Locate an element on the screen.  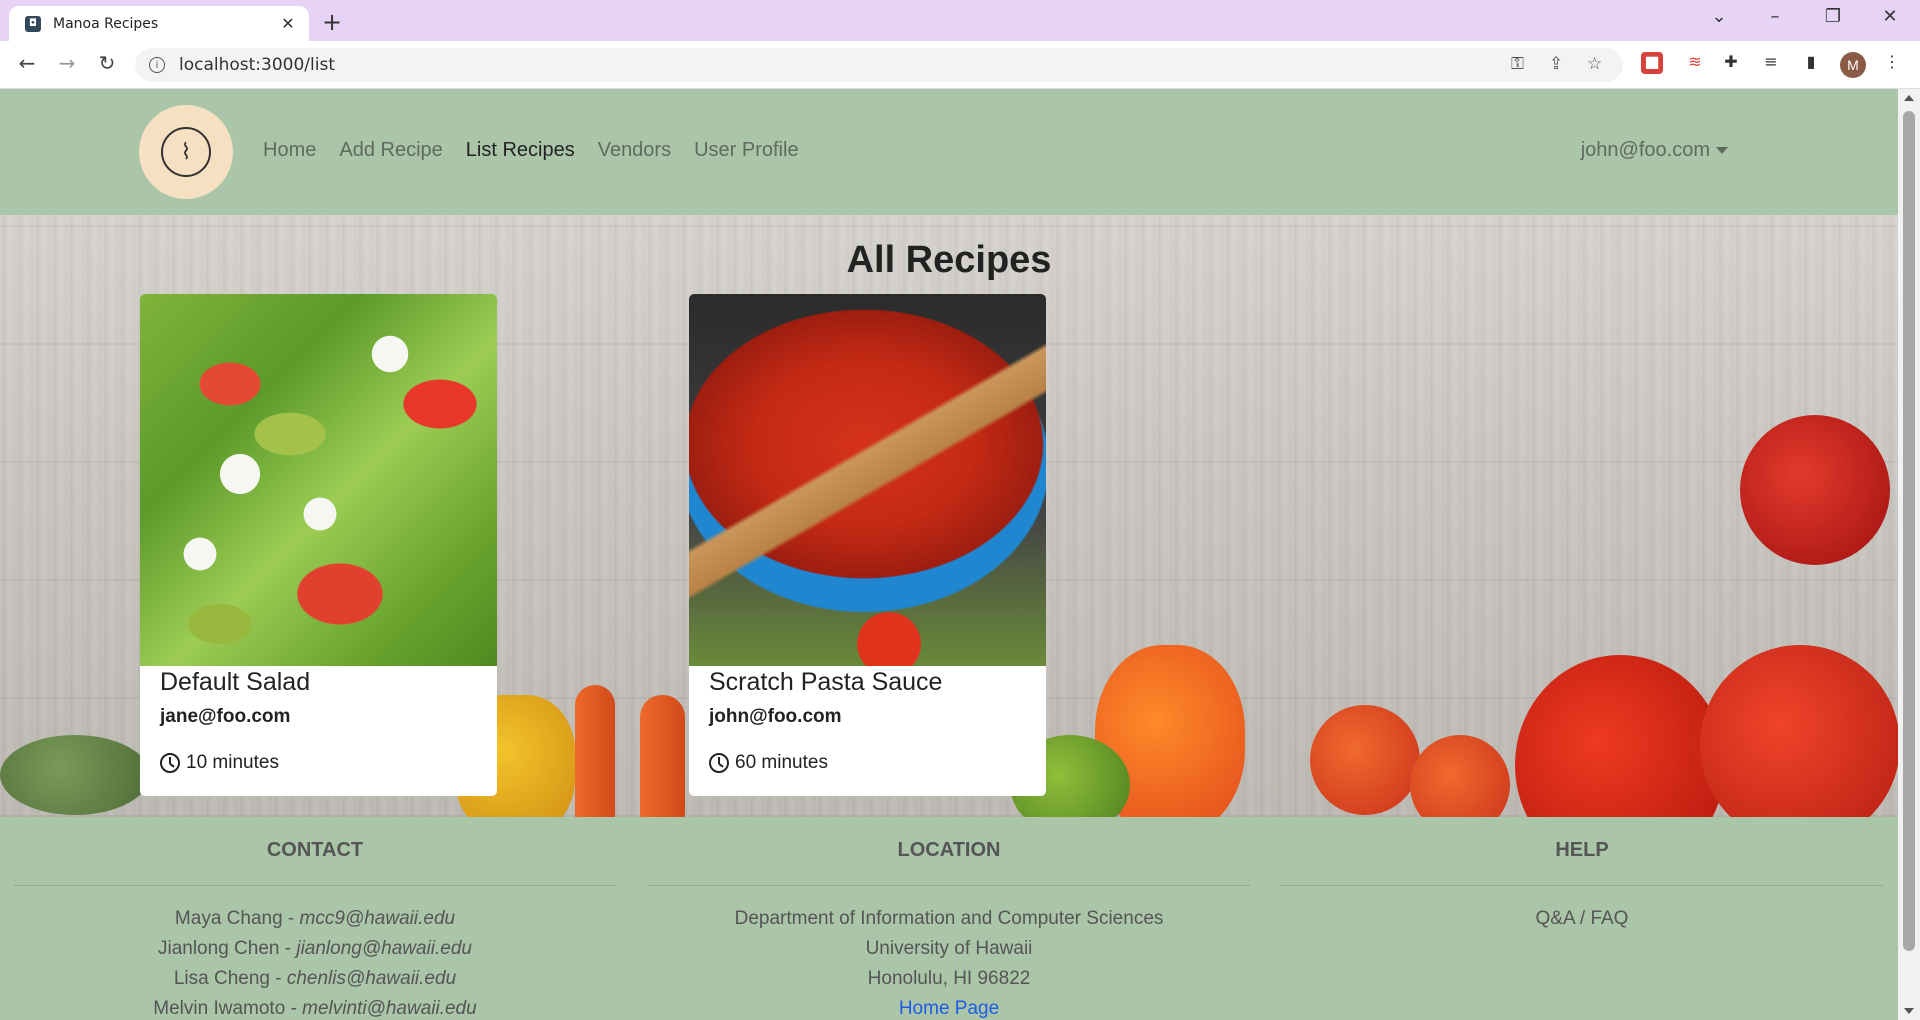
footer-help: HELP Q&A / FAQ is located at coordinates (1582, 875).